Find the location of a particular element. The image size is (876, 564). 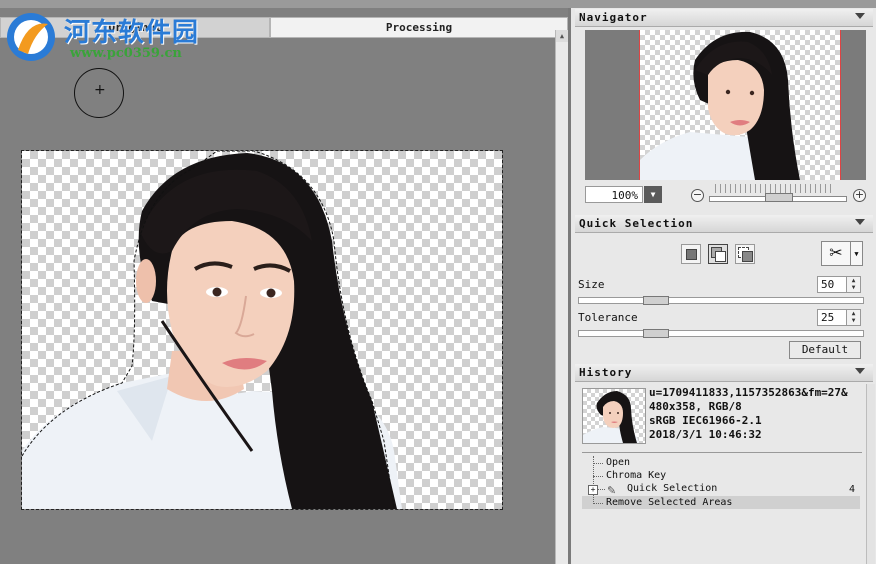

new-selection-icon is located at coordinates (691, 254).